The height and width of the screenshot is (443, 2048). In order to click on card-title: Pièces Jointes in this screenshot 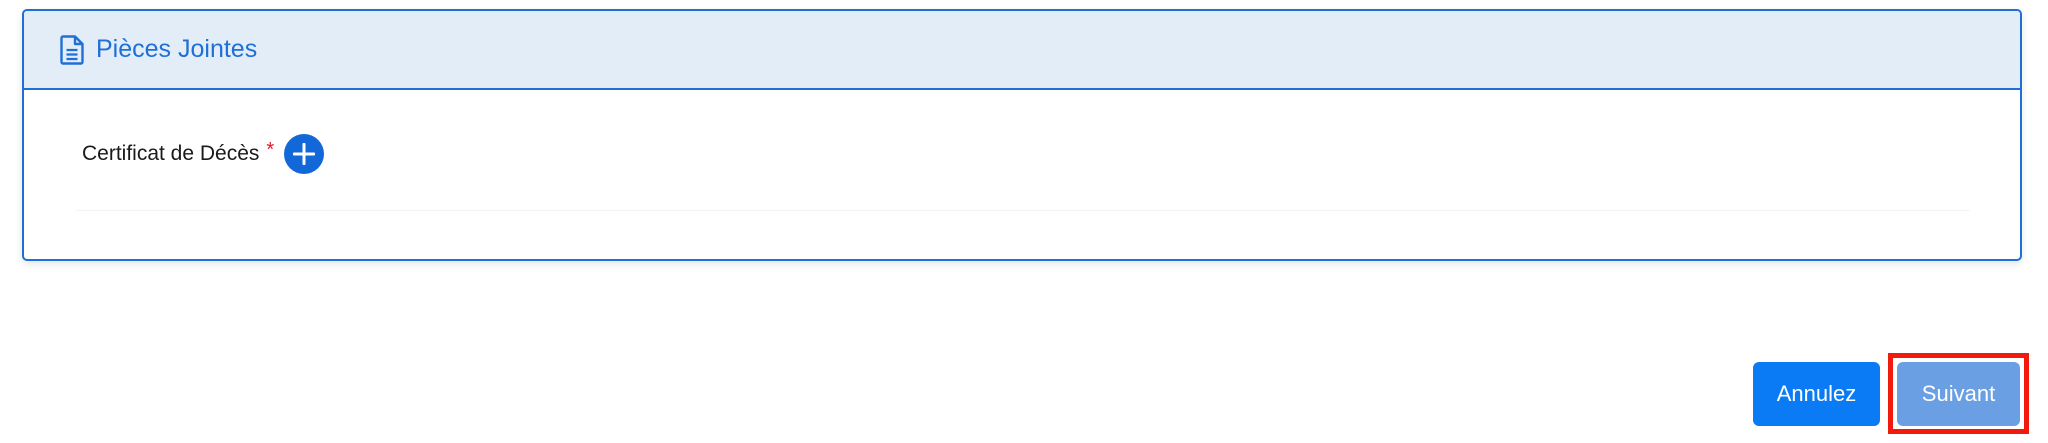, I will do `click(177, 49)`.